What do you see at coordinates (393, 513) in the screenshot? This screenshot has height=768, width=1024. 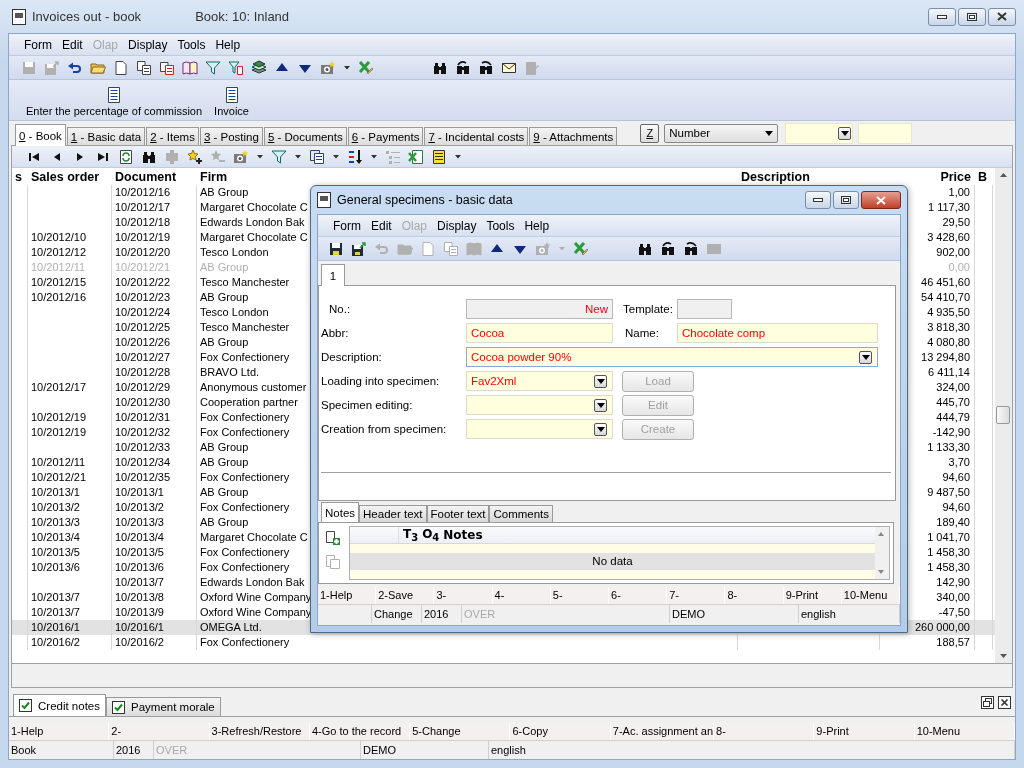 I see `tab: Header text` at bounding box center [393, 513].